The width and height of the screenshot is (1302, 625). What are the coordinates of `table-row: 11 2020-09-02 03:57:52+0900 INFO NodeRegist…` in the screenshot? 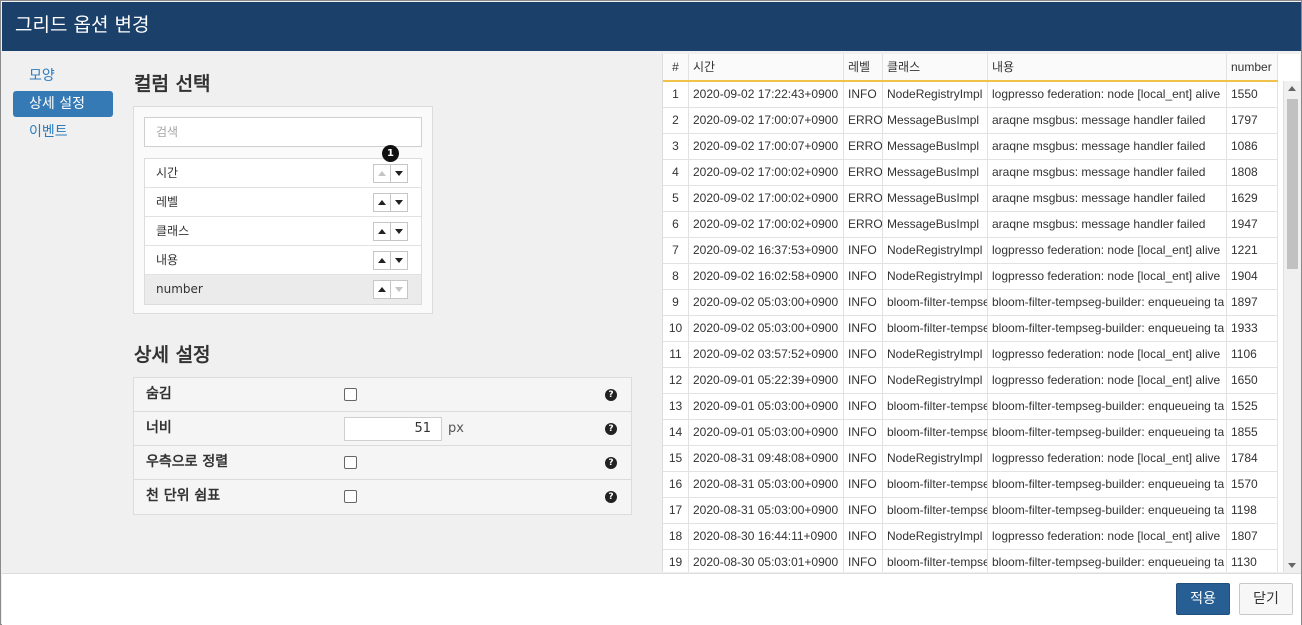 It's located at (970, 355).